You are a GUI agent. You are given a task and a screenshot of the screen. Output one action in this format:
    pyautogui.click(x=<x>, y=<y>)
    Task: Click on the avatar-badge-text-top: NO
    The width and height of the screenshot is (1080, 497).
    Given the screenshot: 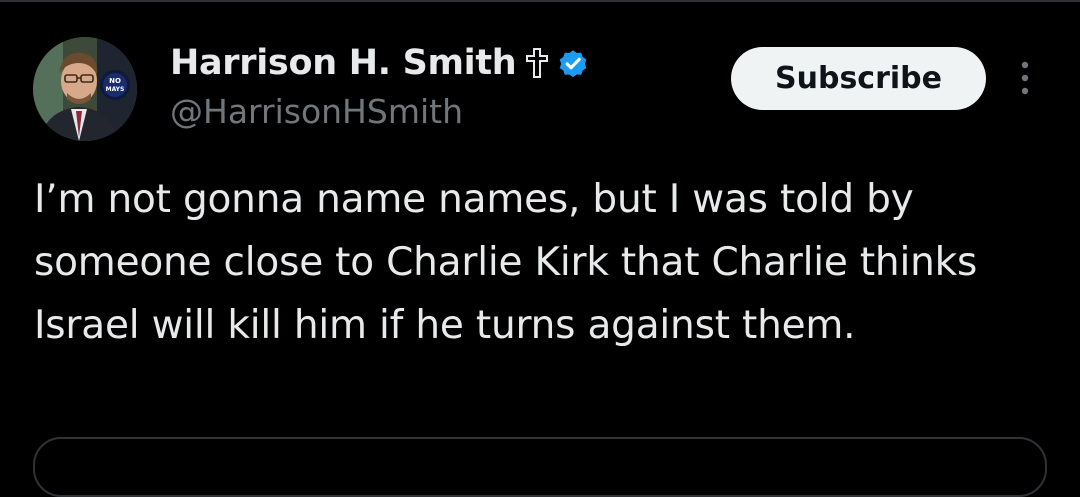 What is the action you would take?
    pyautogui.click(x=115, y=81)
    